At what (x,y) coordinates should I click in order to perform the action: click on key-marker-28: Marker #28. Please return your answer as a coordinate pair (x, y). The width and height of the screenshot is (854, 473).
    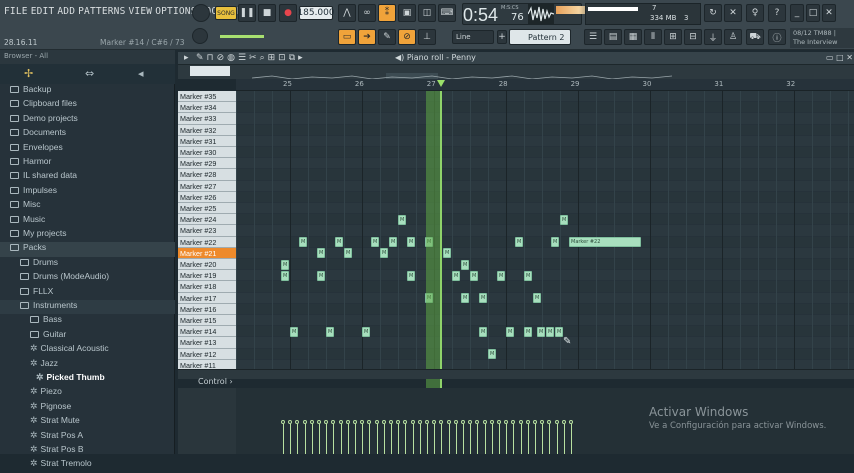
    Looking at the image, I should click on (207, 175).